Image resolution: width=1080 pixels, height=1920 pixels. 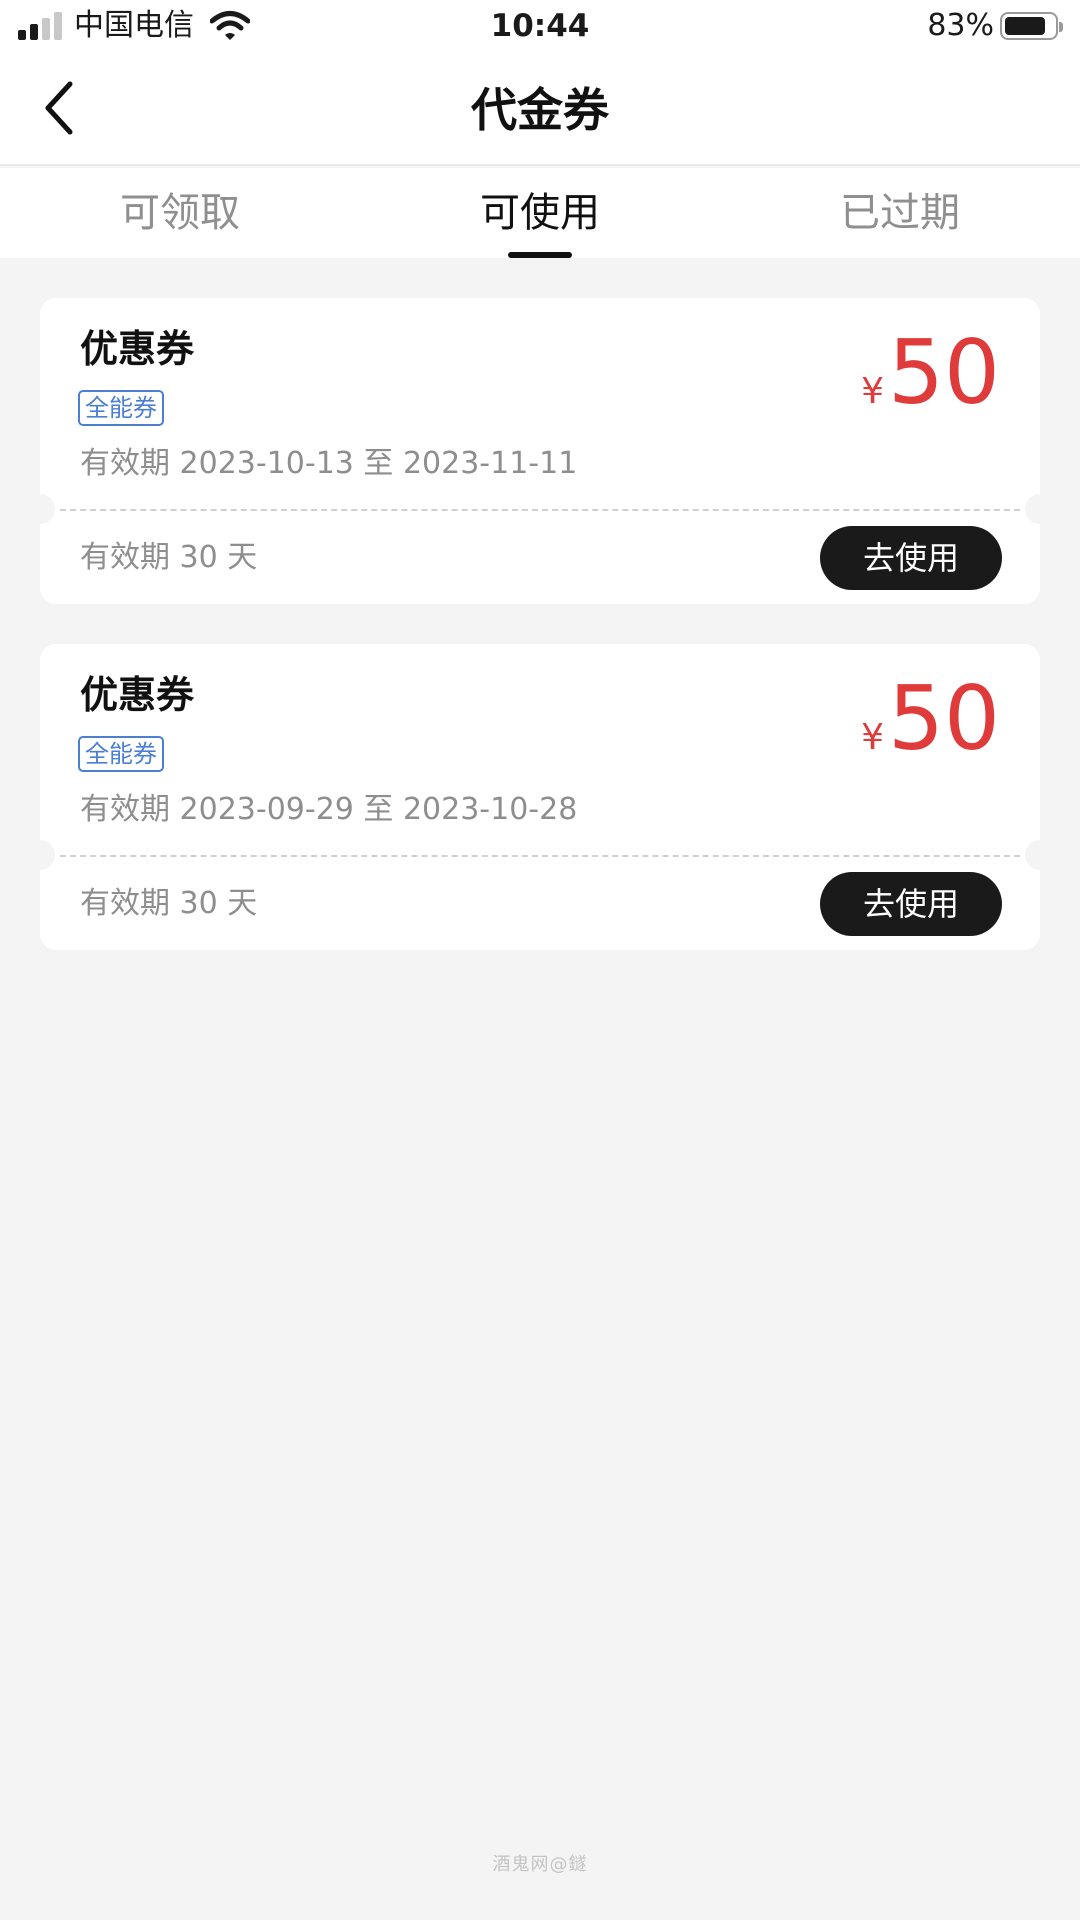 I want to click on tab-expired: 已过期, so click(x=900, y=213).